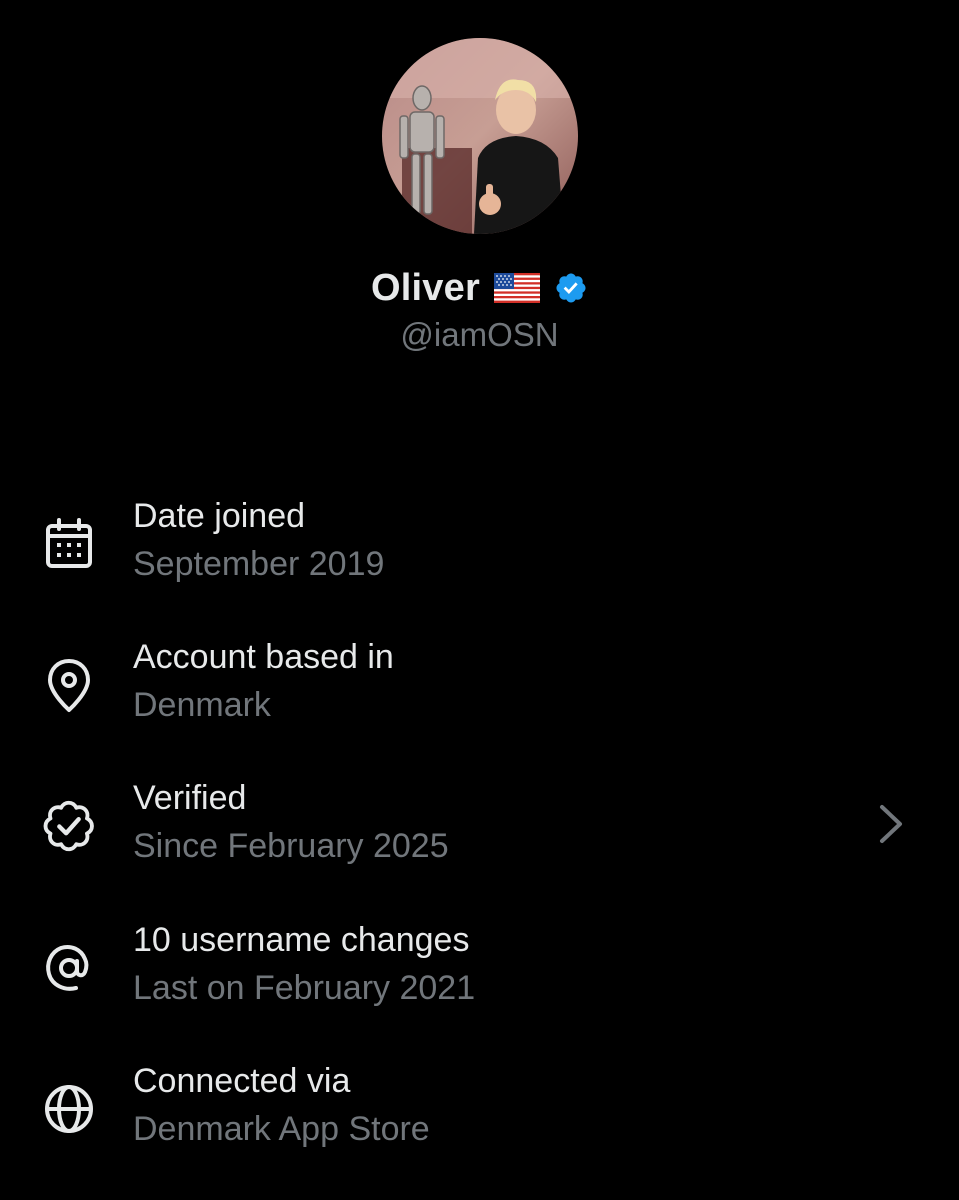 This screenshot has width=959, height=1200. I want to click on detail-title: Verified, so click(190, 798).